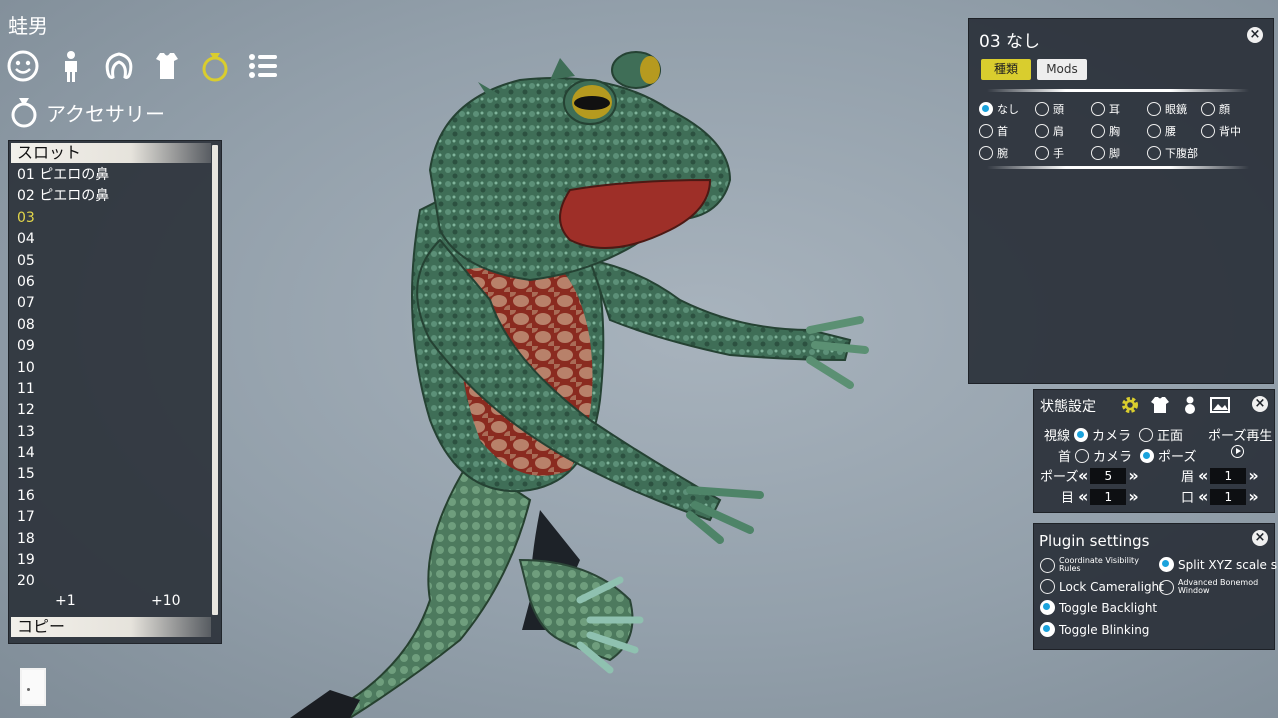 The height and width of the screenshot is (718, 1278). Describe the element at coordinates (1147, 455) in the screenshot. I see `neck-pose-radio` at that location.